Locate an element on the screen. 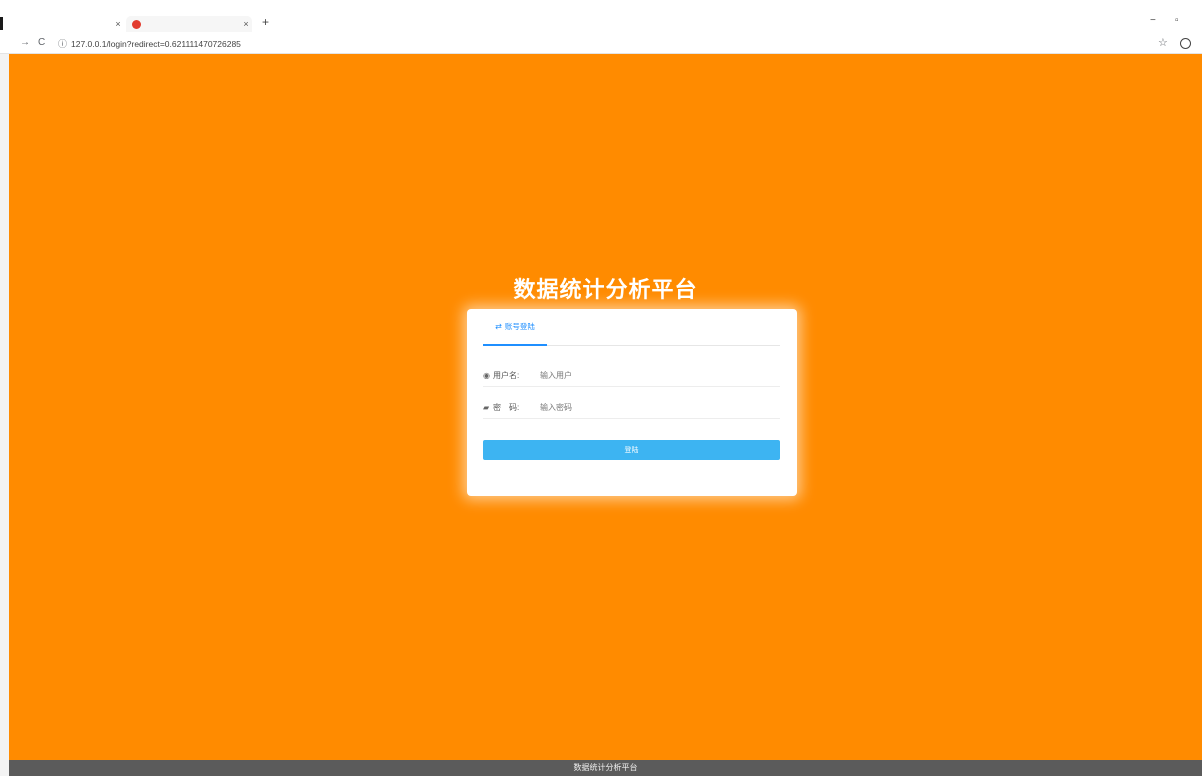  password-label: 密 码: is located at coordinates (506, 407).